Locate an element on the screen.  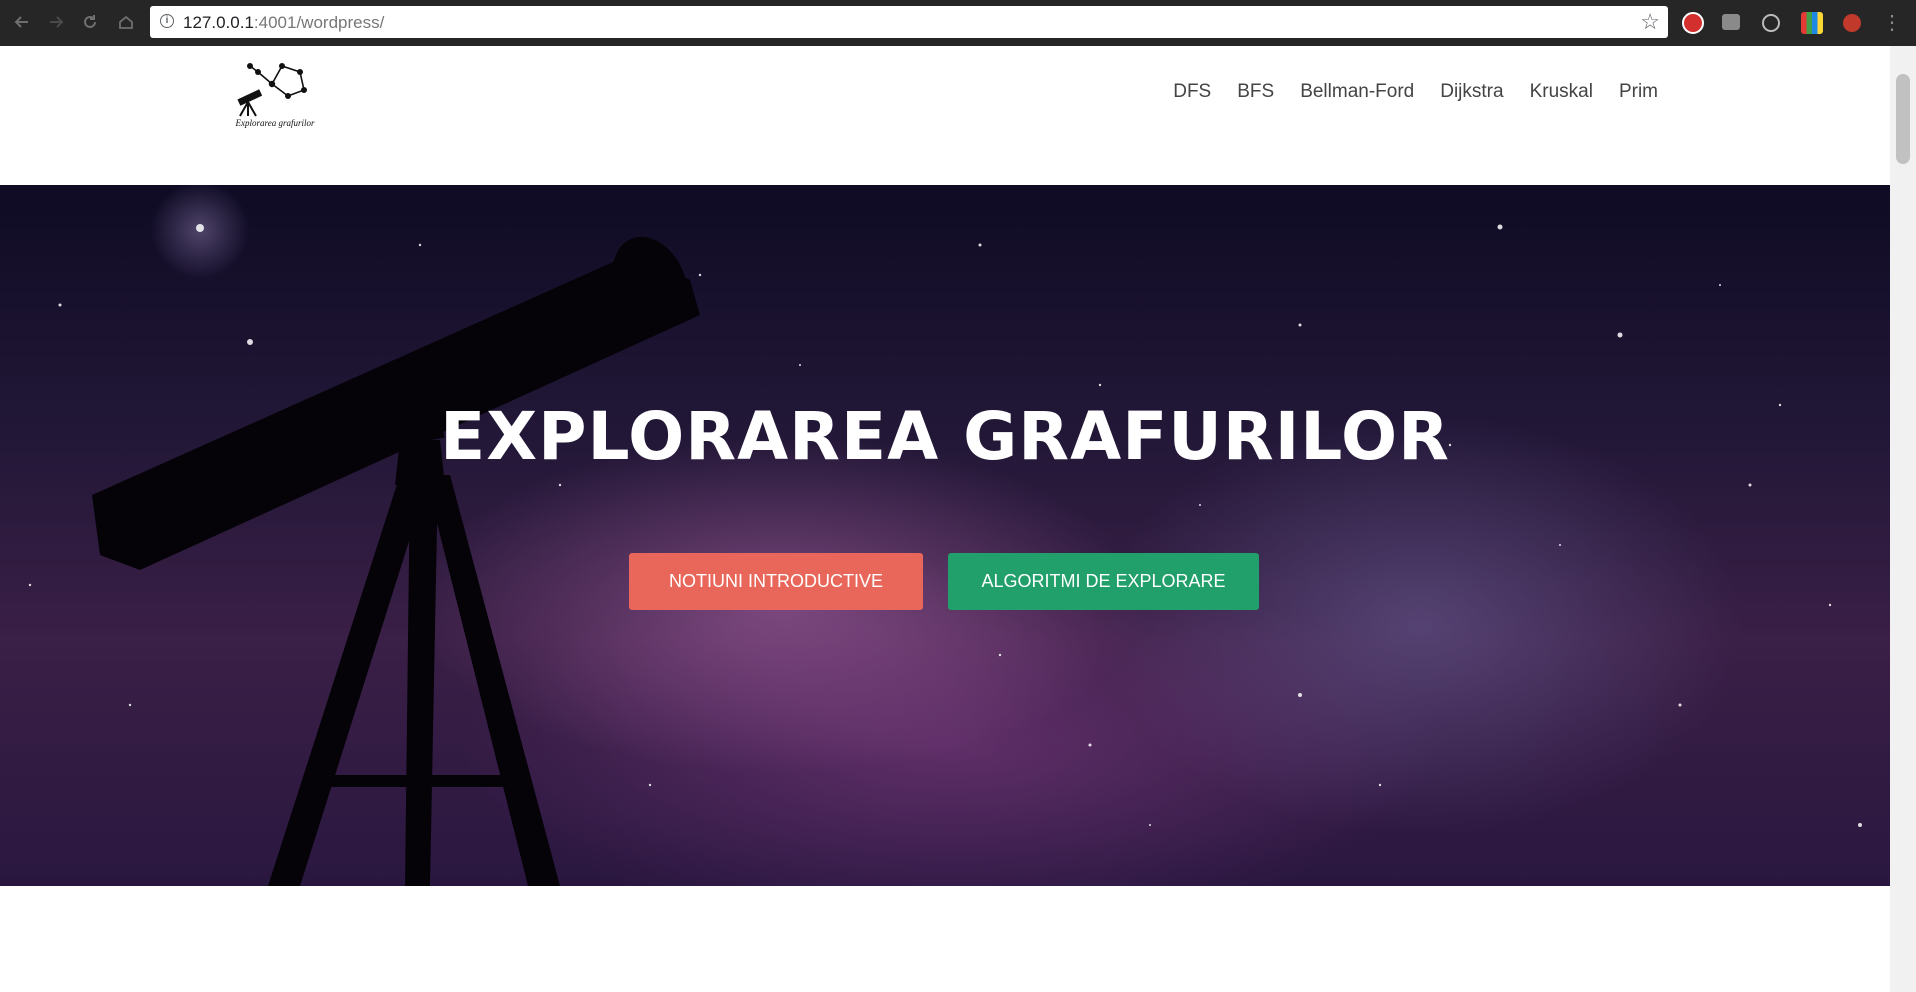
nav-link-kruskal: Kruskal is located at coordinates (1561, 92).